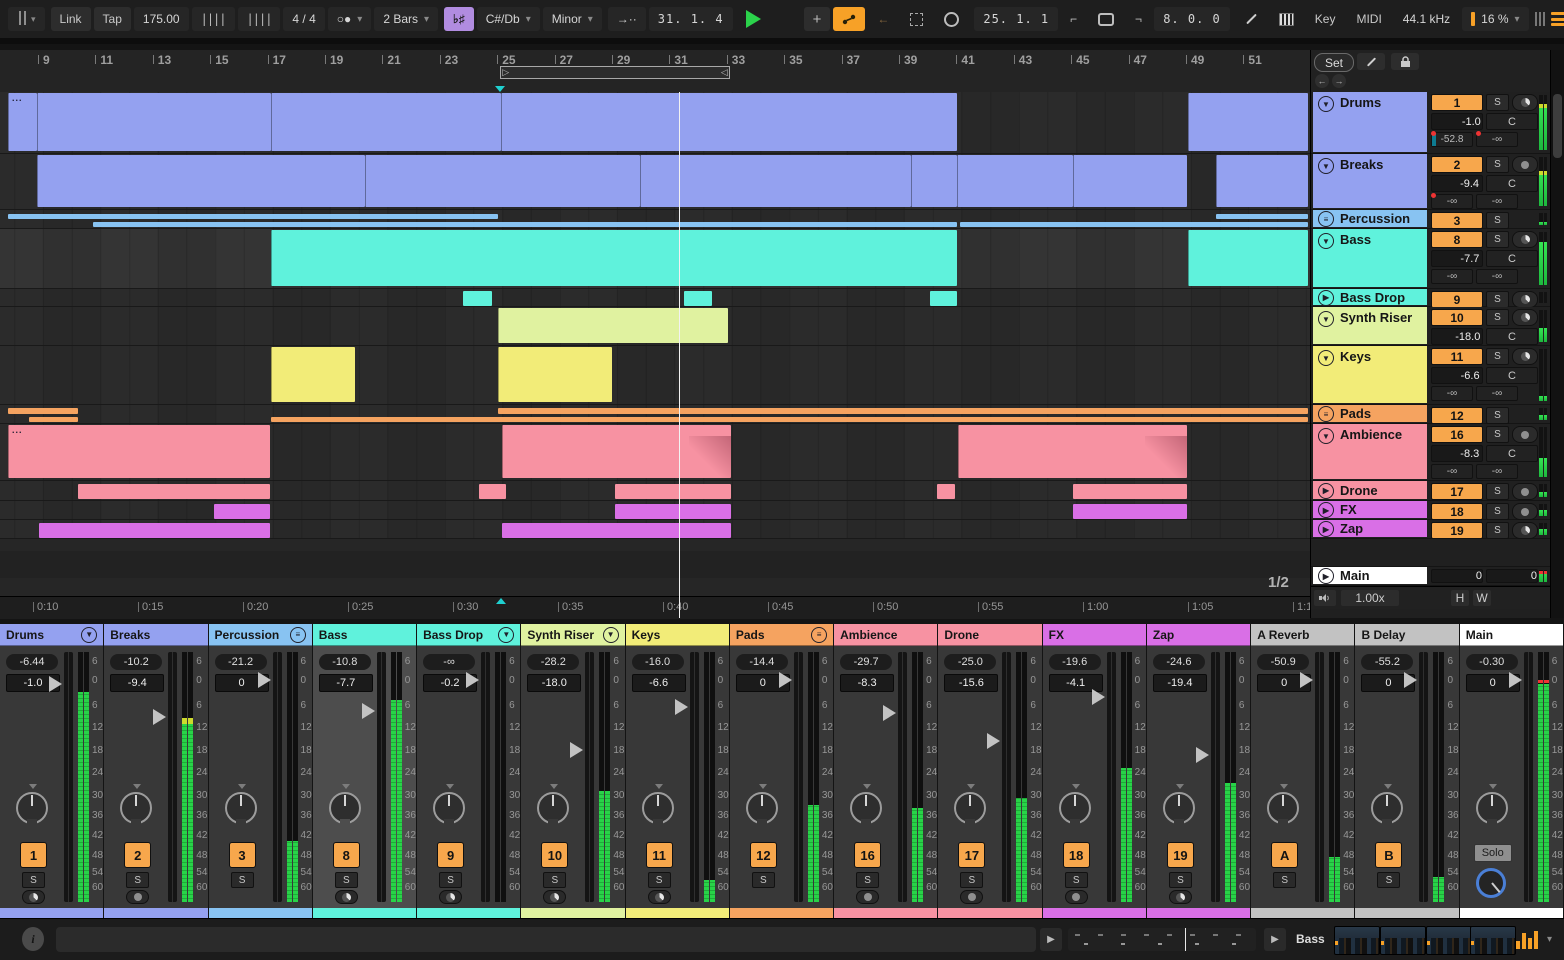 This screenshot has height=960, width=1564. Describe the element at coordinates (138, 855) in the screenshot. I see `track-number-button: 2` at that location.